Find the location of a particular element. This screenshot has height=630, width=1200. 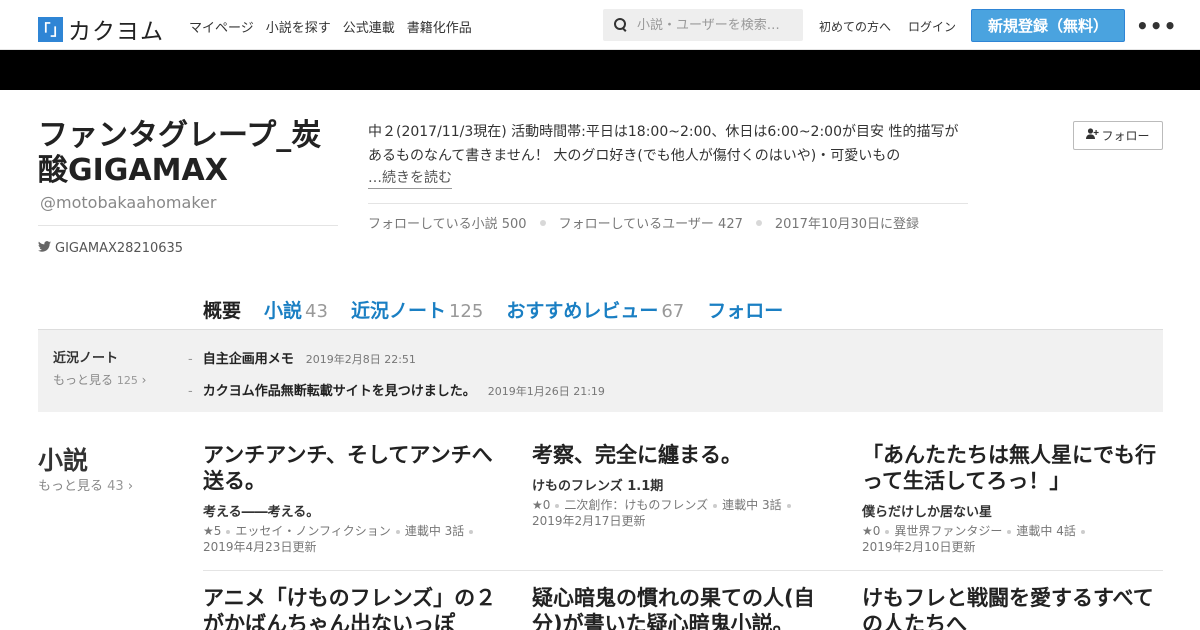

read-more-link: …続きを読む is located at coordinates (410, 178).